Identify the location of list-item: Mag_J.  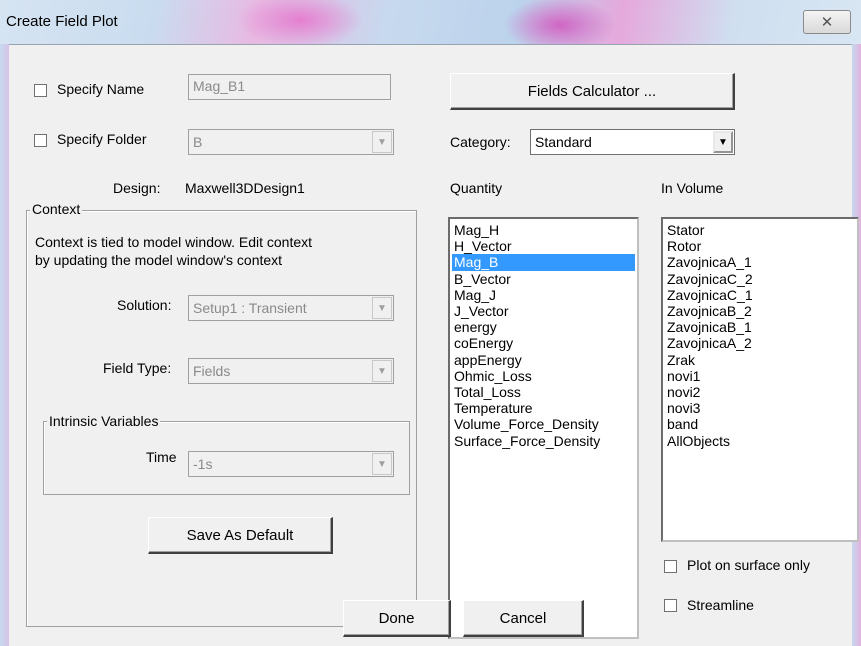
(543, 295).